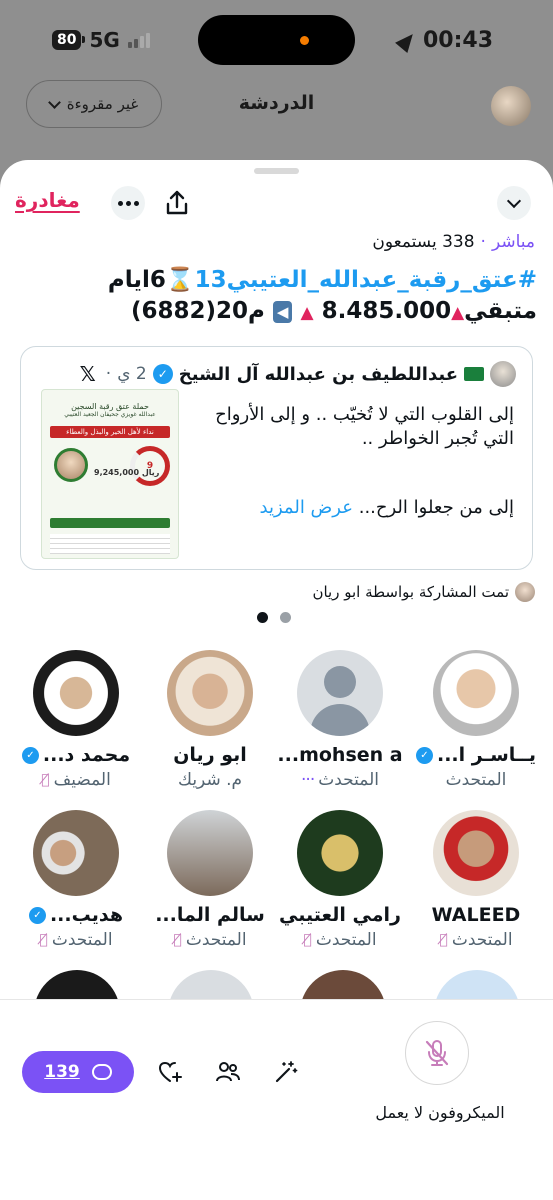 The height and width of the screenshot is (1200, 553). I want to click on sharer-avatar, so click(525, 592).